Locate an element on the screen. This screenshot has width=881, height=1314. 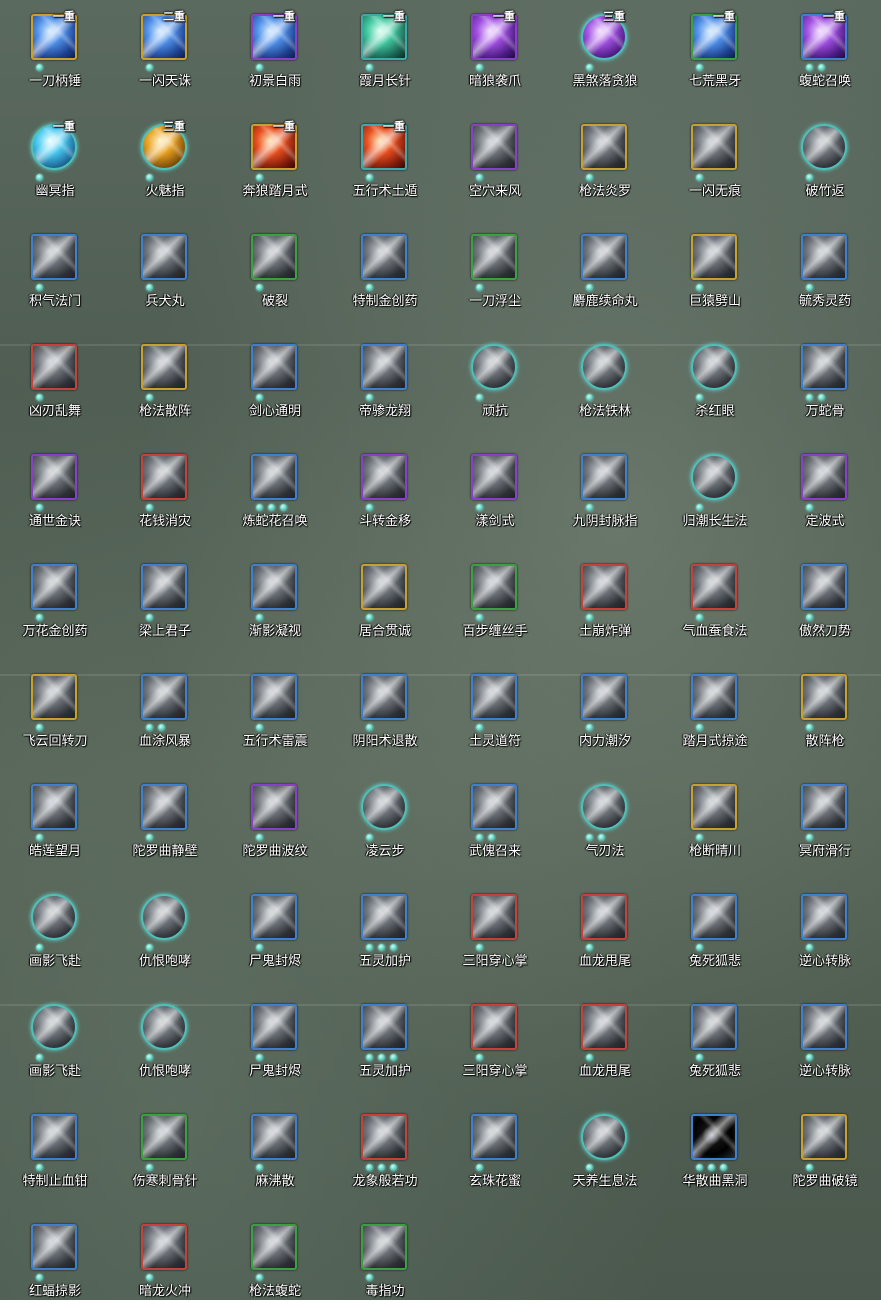
skill-slot: 麝鹿续命丸 is located at coordinates (605, 274).